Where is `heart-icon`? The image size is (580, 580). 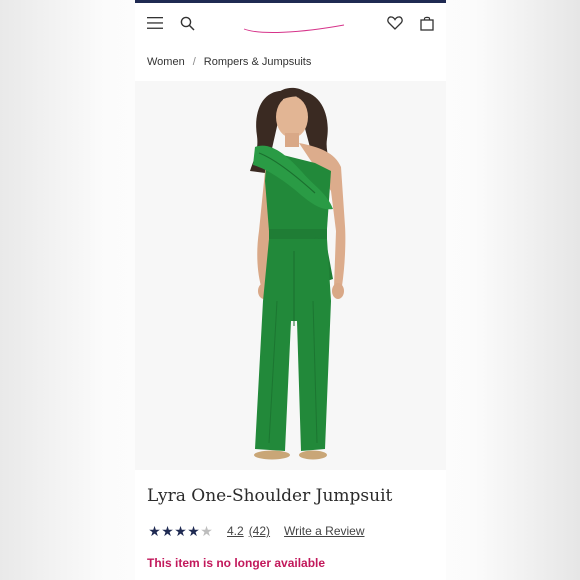
heart-icon is located at coordinates (395, 23).